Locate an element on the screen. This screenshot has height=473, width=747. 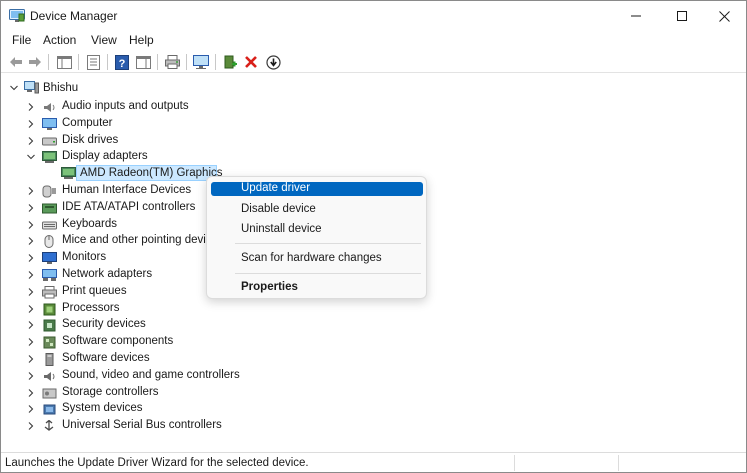
category-label: Print queues is located at coordinates (94, 291).